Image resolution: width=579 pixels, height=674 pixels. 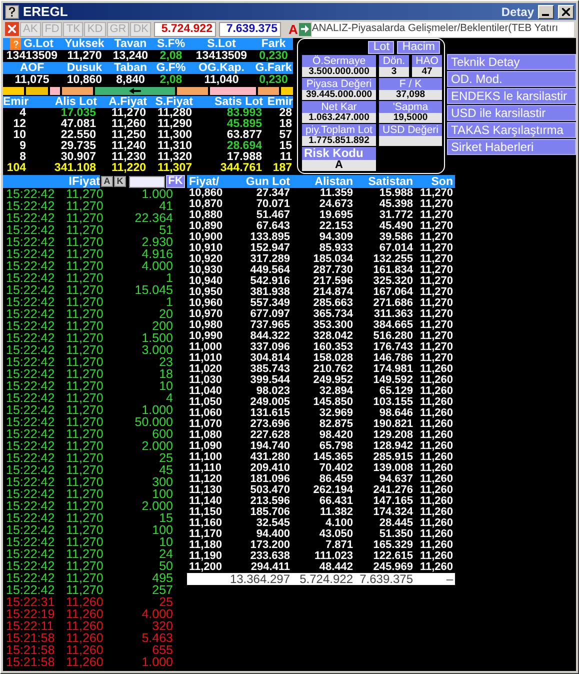 What do you see at coordinates (162, 326) in the screenshot?
I see `trade-lot: 200` at bounding box center [162, 326].